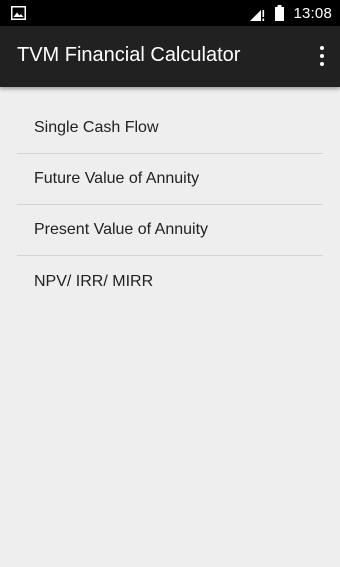 The width and height of the screenshot is (340, 567). I want to click on app-title: TVM Financial Calculator, so click(129, 55).